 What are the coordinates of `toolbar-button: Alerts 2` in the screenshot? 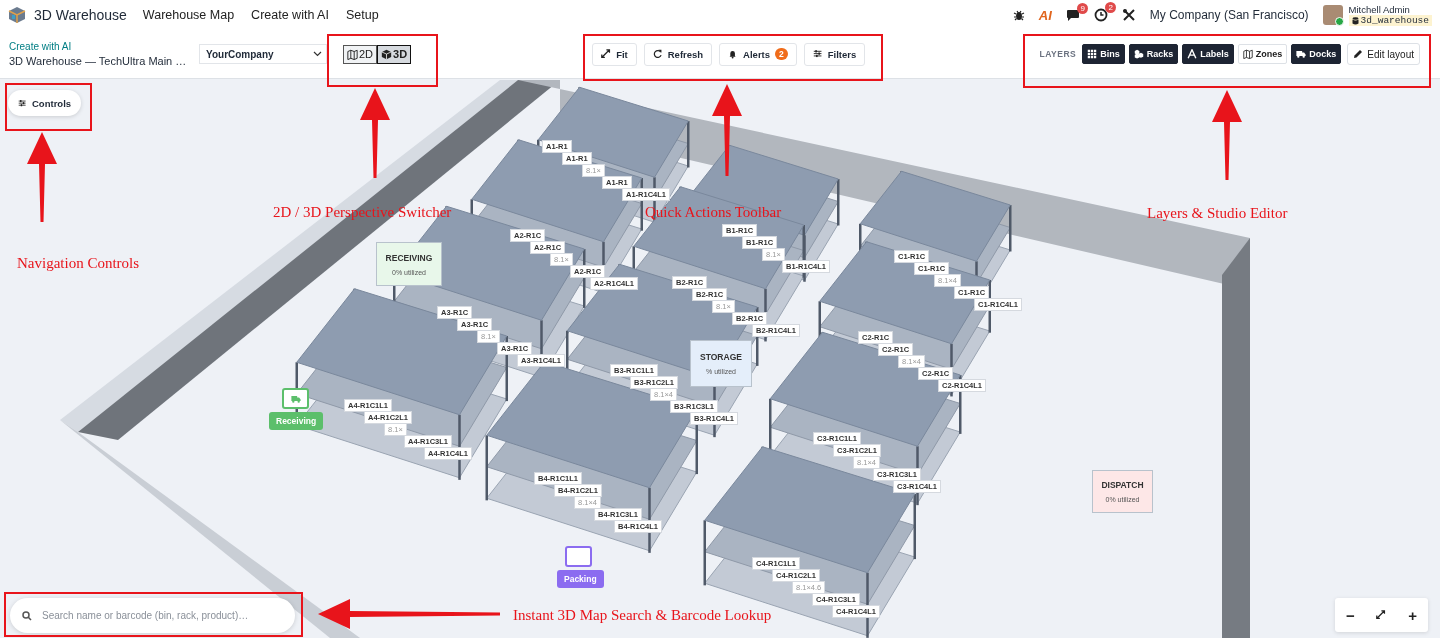 It's located at (758, 54).